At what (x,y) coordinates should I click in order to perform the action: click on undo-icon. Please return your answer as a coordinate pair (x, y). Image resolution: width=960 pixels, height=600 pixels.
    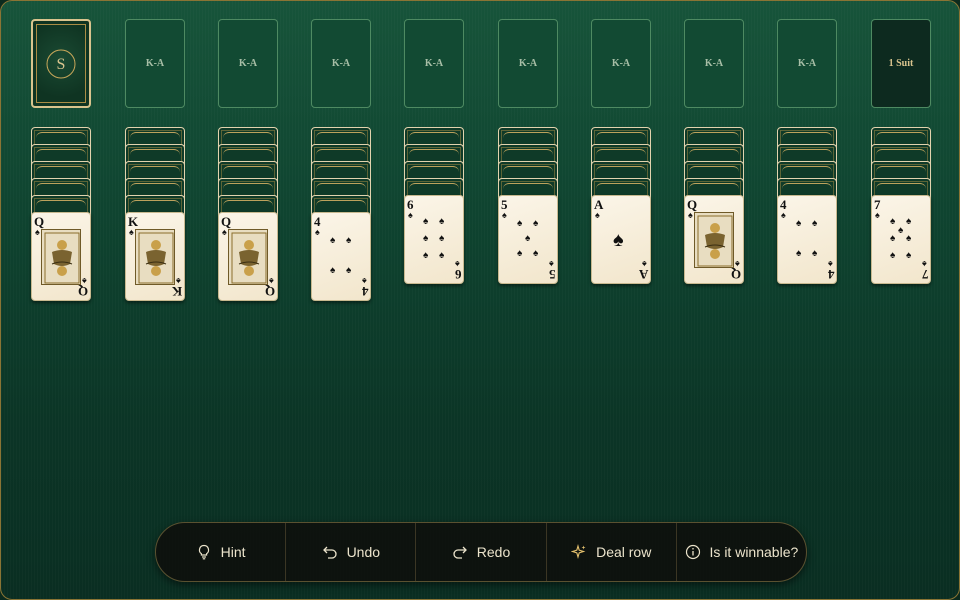
    Looking at the image, I should click on (329, 552).